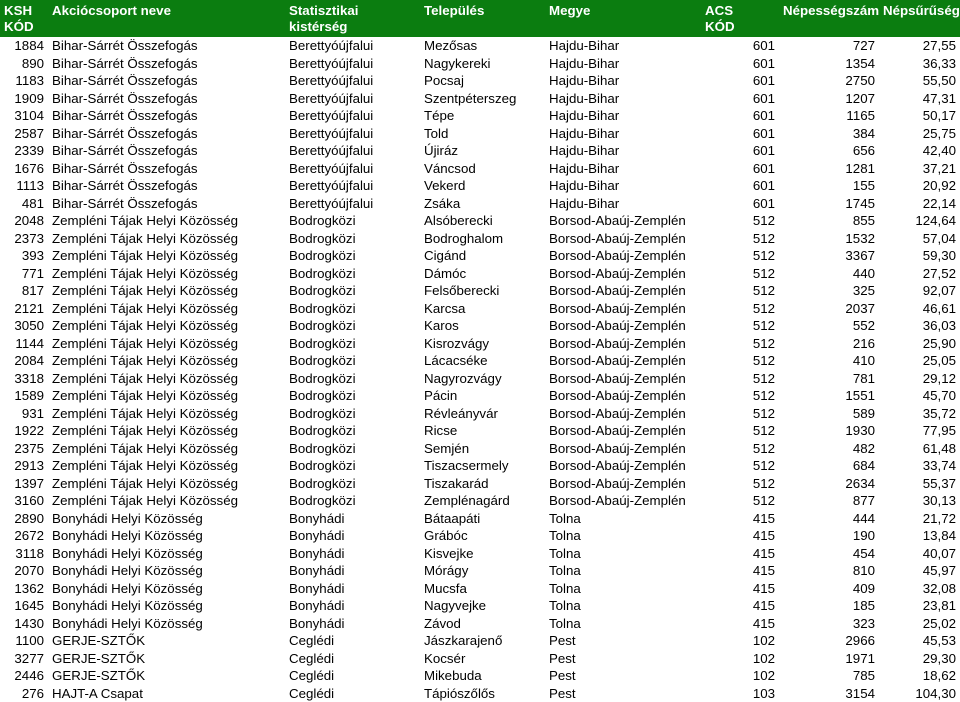 The image size is (960, 702). I want to click on cell-ksh-kod: 481, so click(24, 203).